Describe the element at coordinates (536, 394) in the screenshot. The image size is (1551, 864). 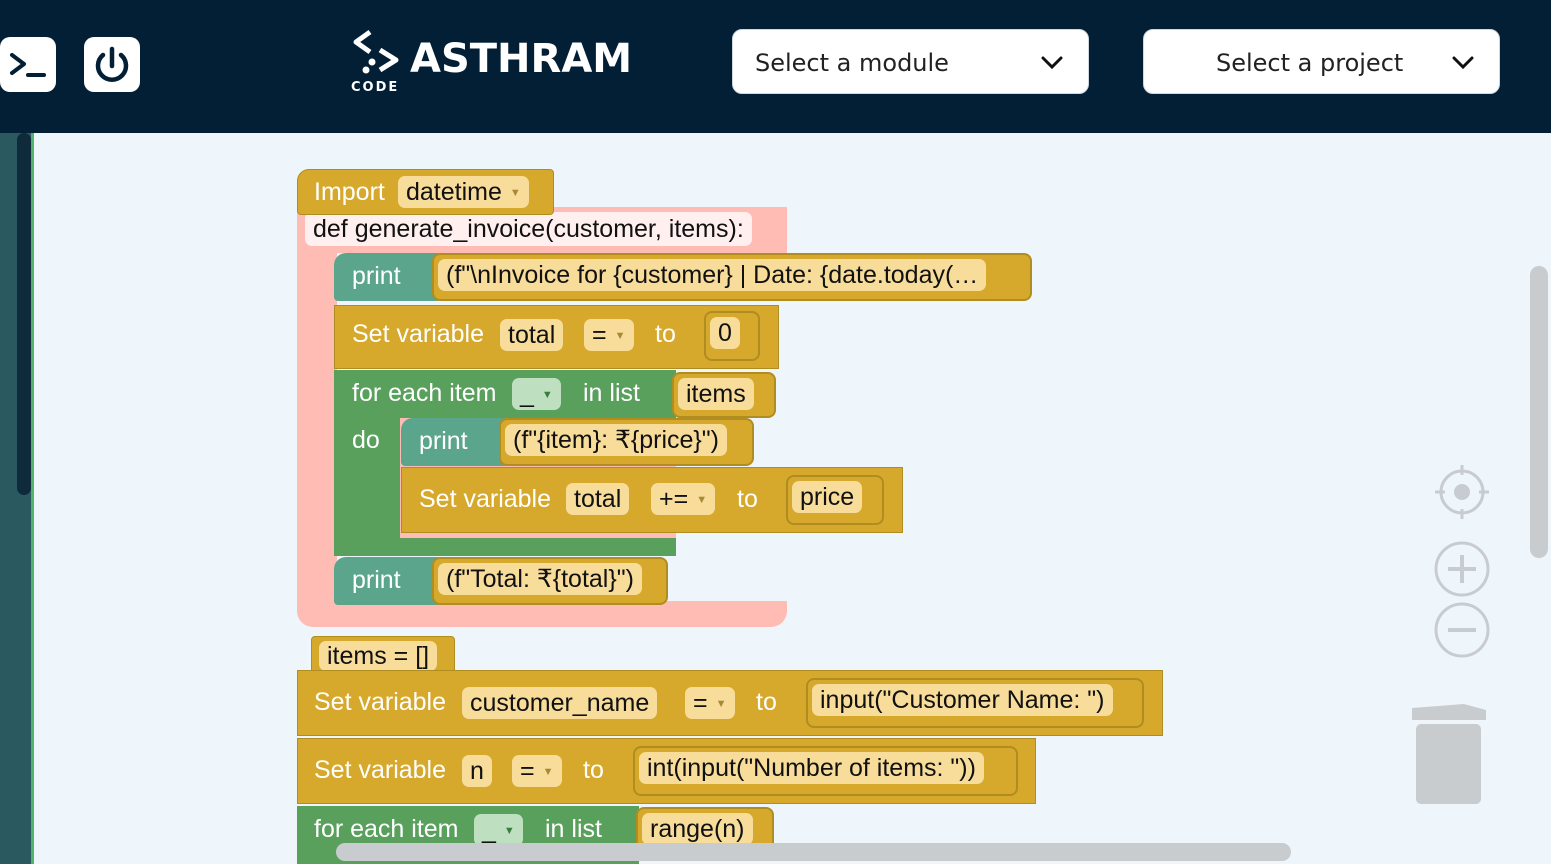
I see `for-1-var-dropdown: _ ▼` at that location.